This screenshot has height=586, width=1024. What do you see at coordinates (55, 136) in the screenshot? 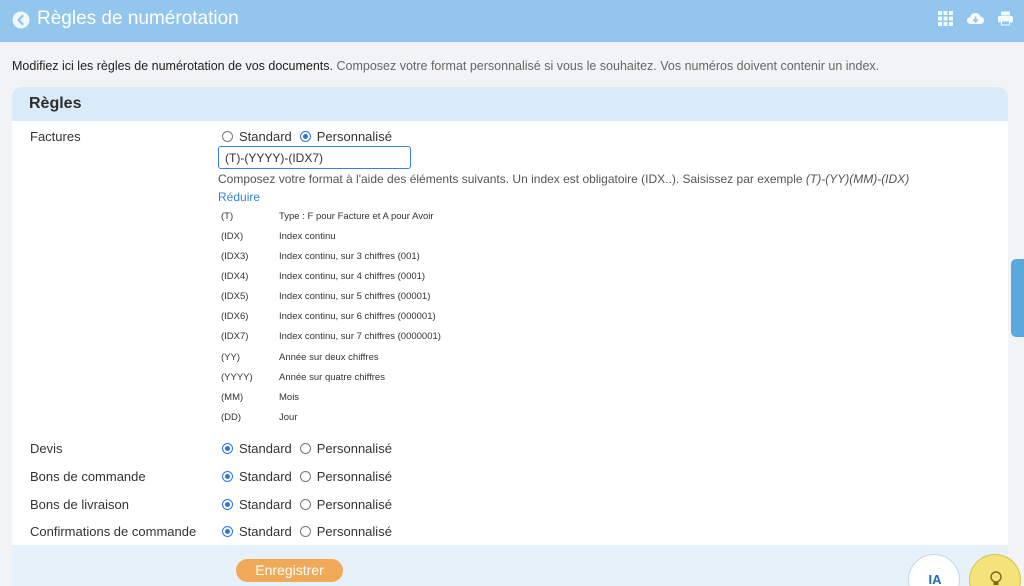
I see `rule-label-invoices: Factures` at bounding box center [55, 136].